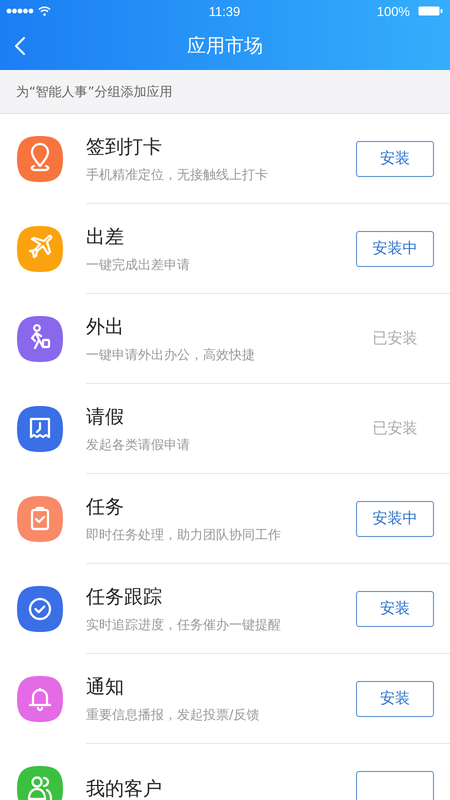 Image resolution: width=450 pixels, height=800 pixels. I want to click on app-description: 手机精准定位，无接触线上打卡, so click(177, 175).